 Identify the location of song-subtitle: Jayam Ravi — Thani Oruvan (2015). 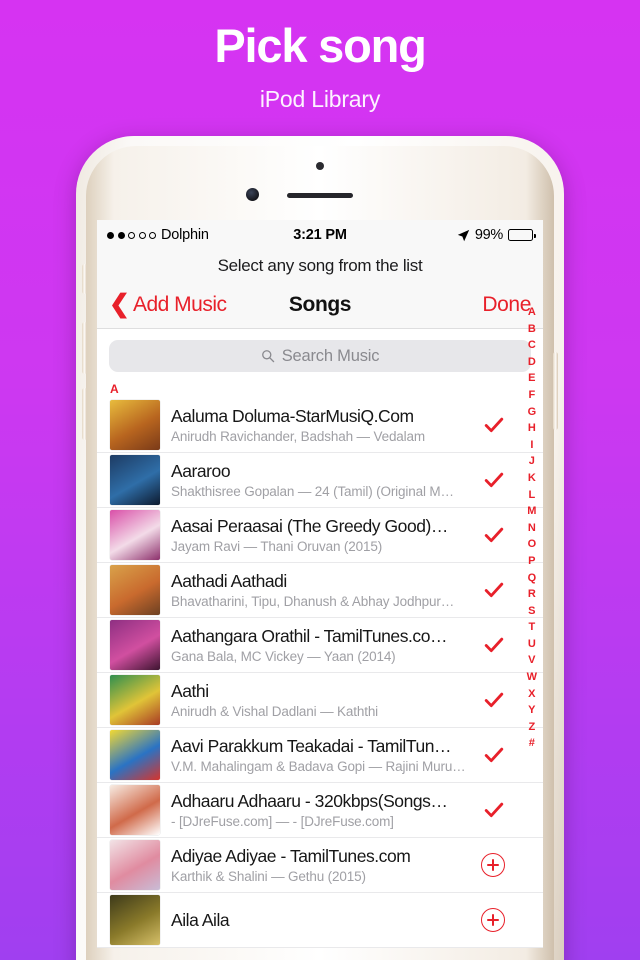
(277, 546).